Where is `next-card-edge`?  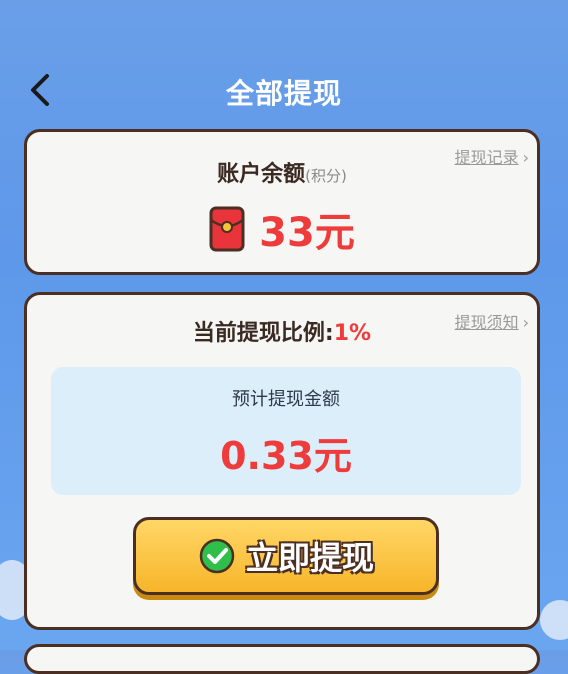 next-card-edge is located at coordinates (282, 659).